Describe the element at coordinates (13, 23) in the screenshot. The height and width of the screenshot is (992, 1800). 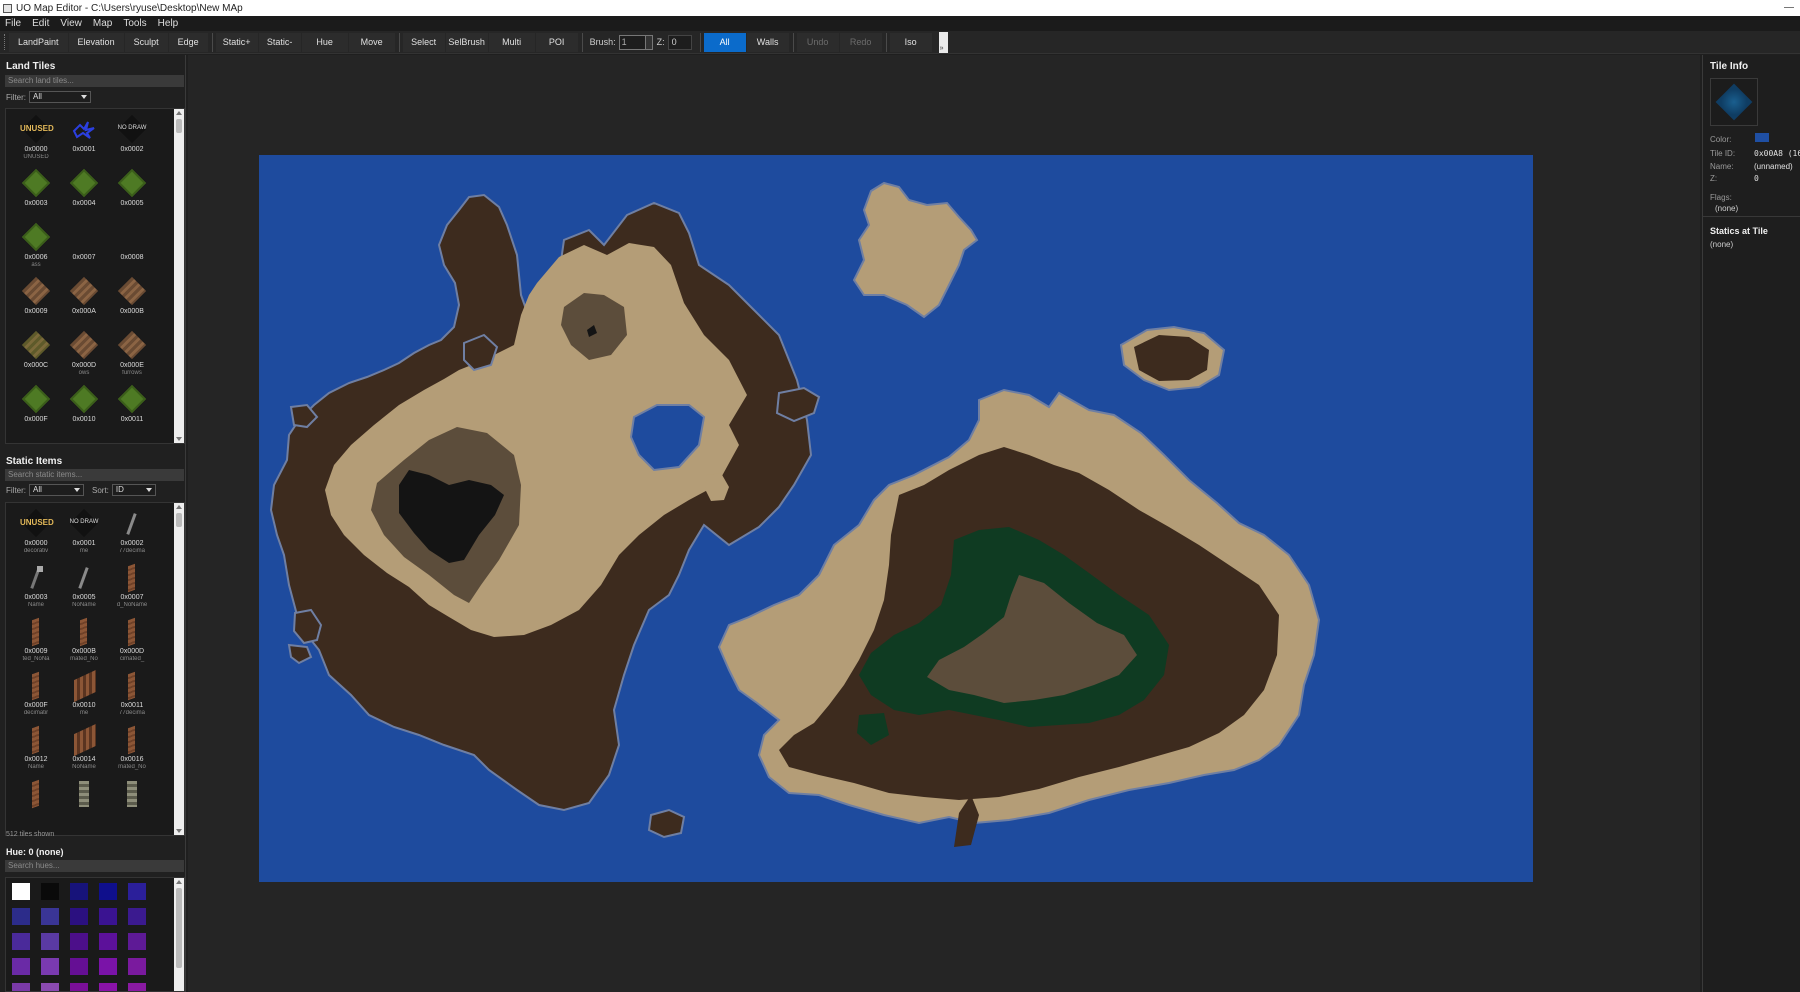
I see `menu-file: File` at that location.